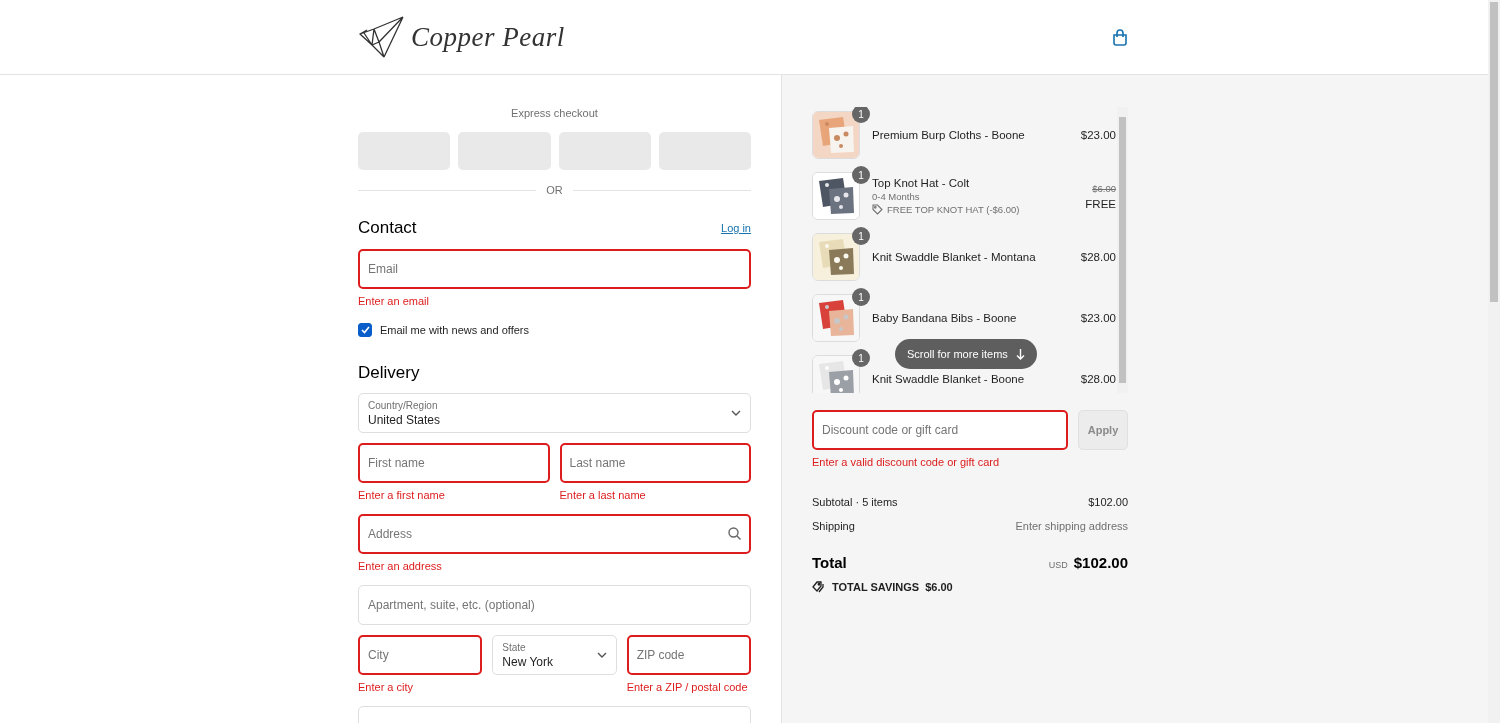  What do you see at coordinates (687, 687) in the screenshot?
I see `error-message: Enter a ZIP / postal code` at bounding box center [687, 687].